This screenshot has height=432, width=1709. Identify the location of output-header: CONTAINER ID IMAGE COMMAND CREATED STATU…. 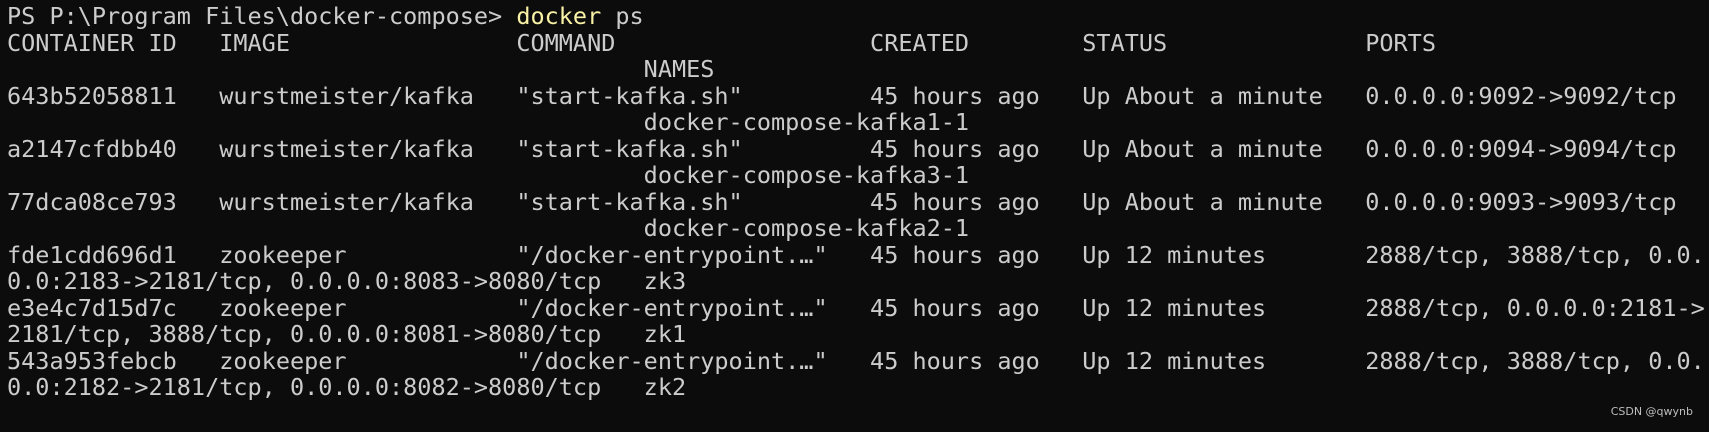
(721, 43).